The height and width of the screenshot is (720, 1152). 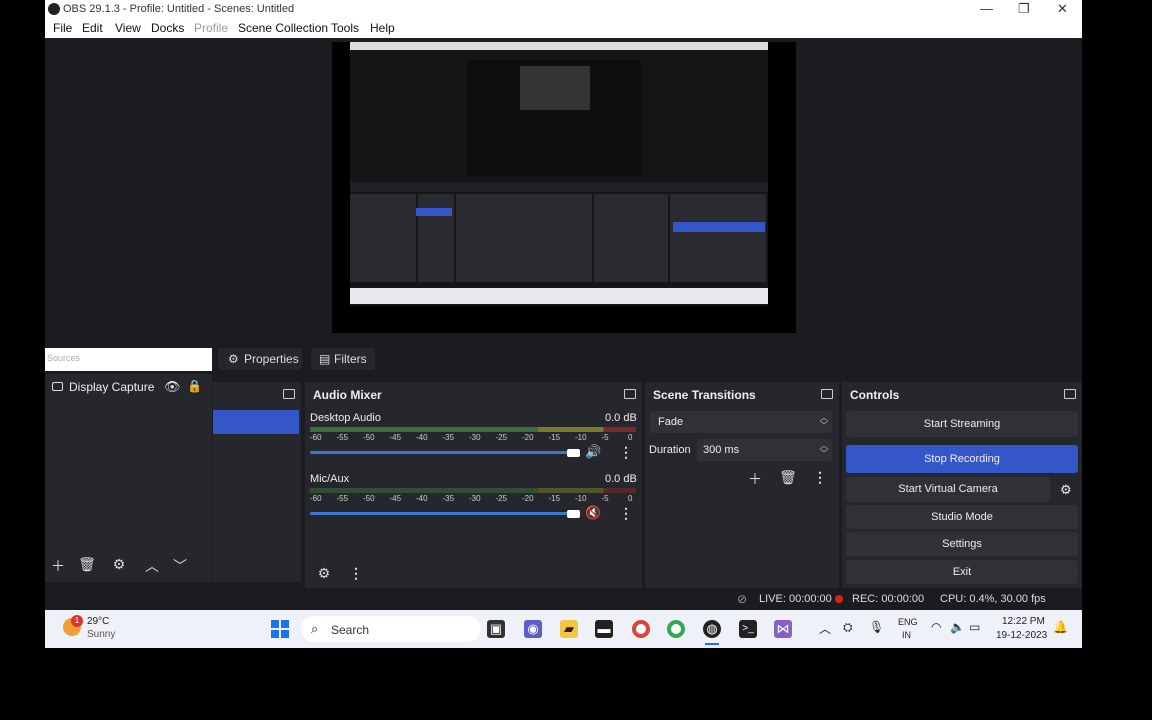 What do you see at coordinates (1066, 490) in the screenshot?
I see `virtual-camera-settings-icon: ⚙` at bounding box center [1066, 490].